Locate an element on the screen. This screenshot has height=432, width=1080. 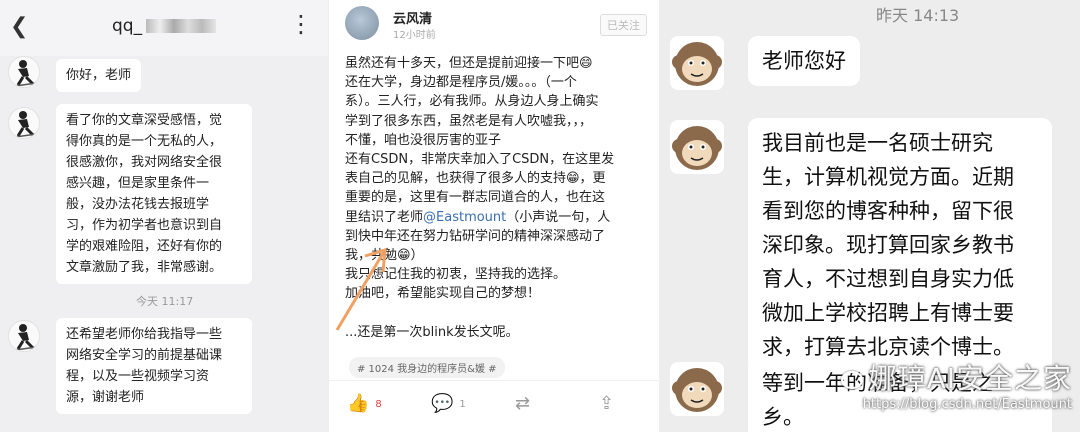
post-line: 表自己的见解，也获得了很多人的支持😁，更 is located at coordinates (475, 179).